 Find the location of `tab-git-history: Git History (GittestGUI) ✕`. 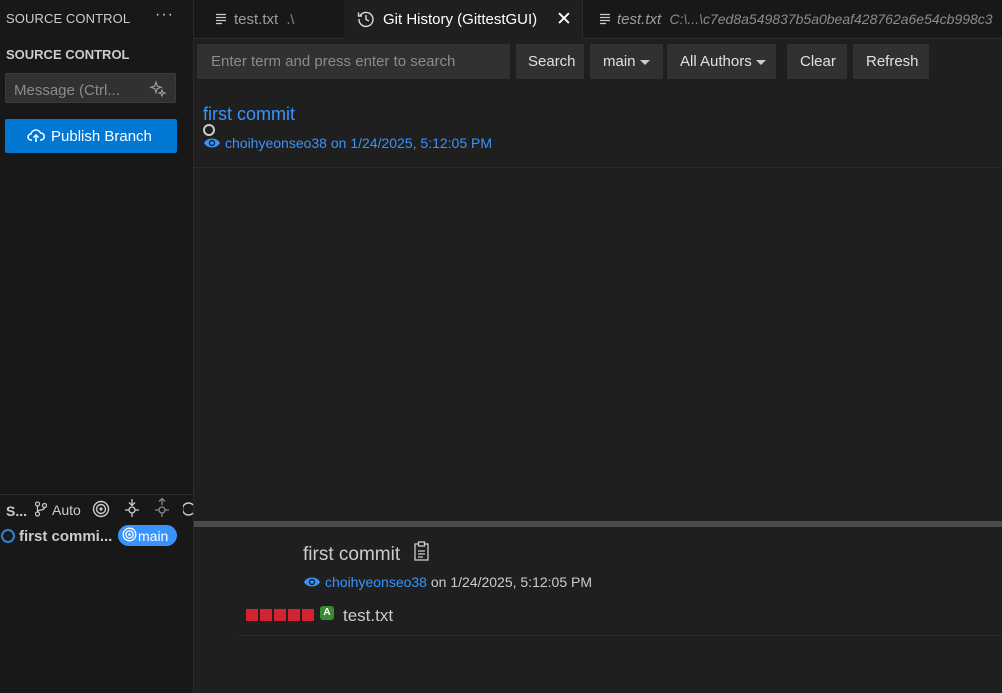

tab-git-history: Git History (GittestGUI) ✕ is located at coordinates (463, 19).